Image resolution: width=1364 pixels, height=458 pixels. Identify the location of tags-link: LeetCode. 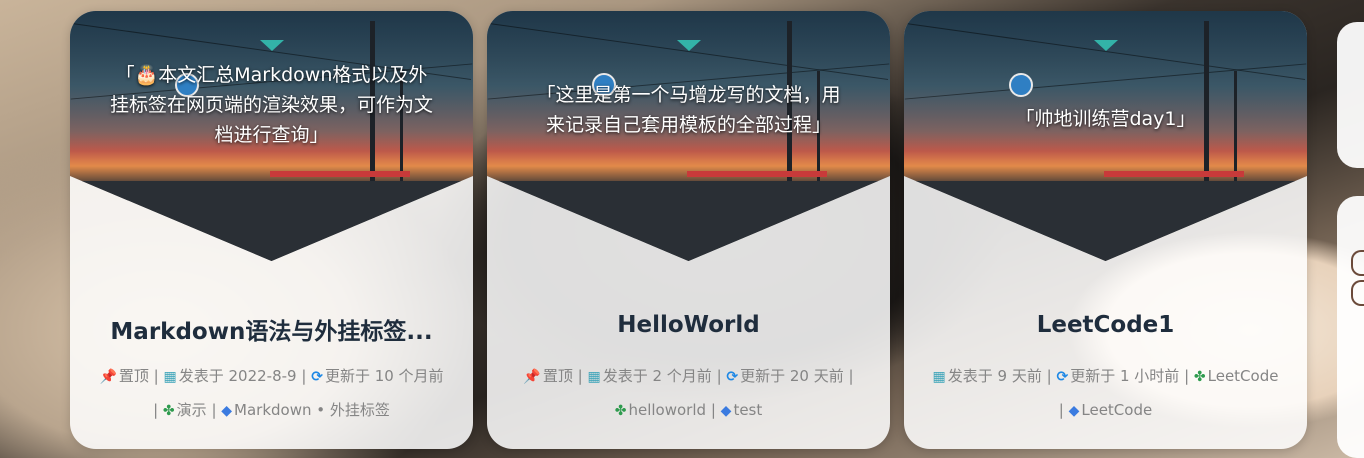
(1116, 410).